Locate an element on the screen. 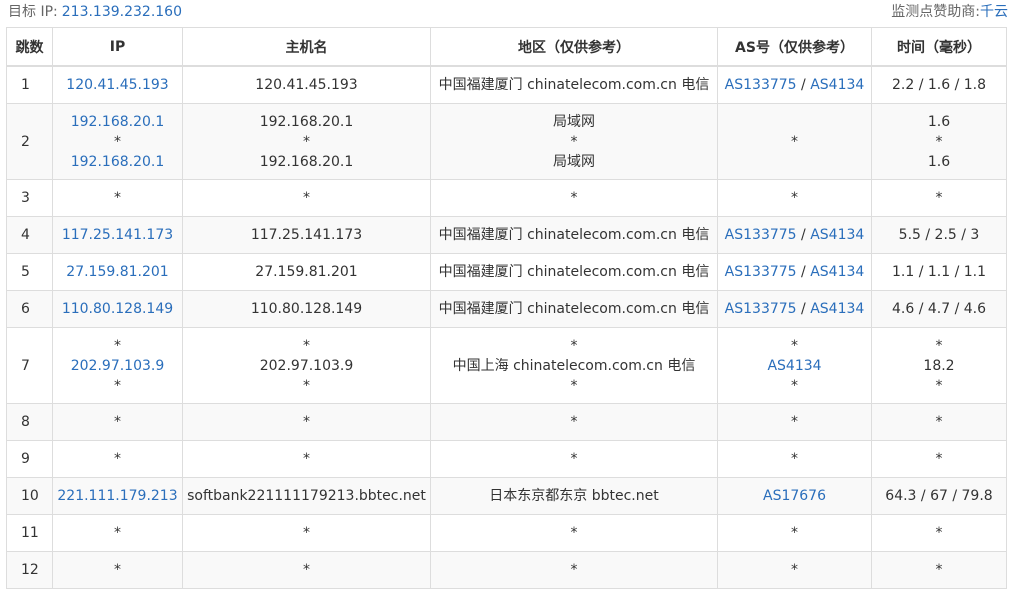  hostname-text: 120.41.45.193 is located at coordinates (306, 85).